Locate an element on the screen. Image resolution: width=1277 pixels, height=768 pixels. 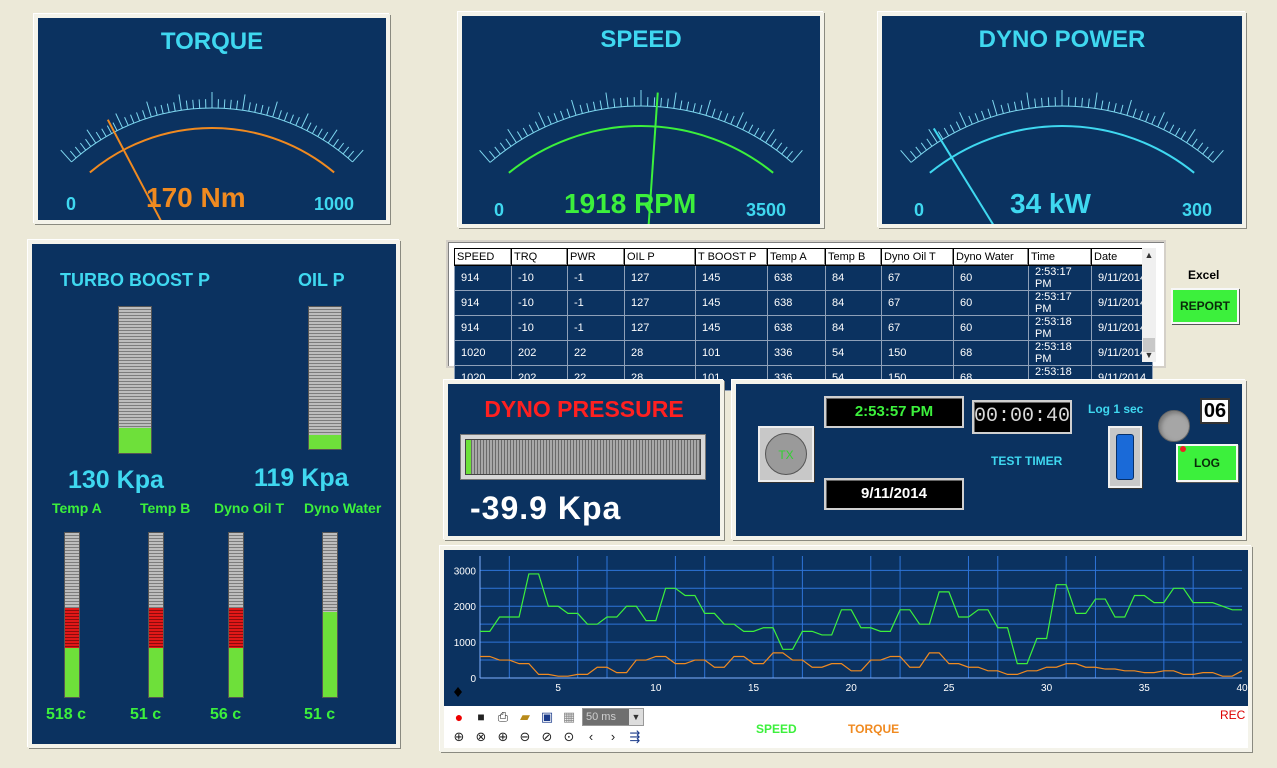
torque-max-label: 1000 is located at coordinates (334, 204).